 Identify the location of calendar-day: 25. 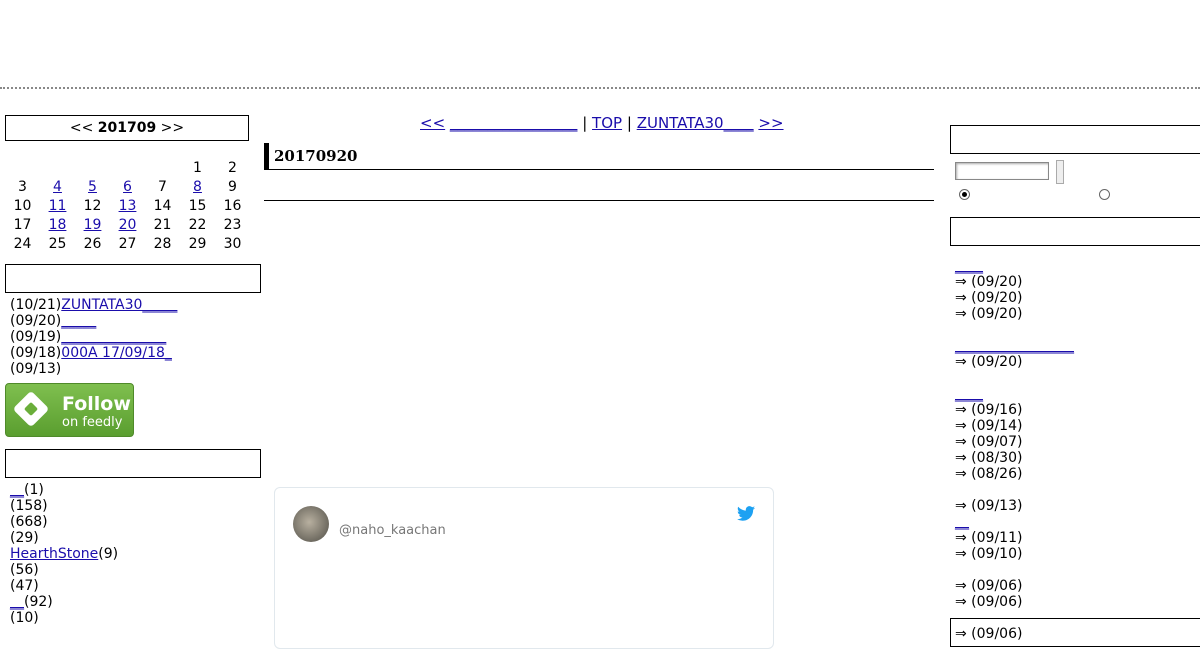
(57, 243).